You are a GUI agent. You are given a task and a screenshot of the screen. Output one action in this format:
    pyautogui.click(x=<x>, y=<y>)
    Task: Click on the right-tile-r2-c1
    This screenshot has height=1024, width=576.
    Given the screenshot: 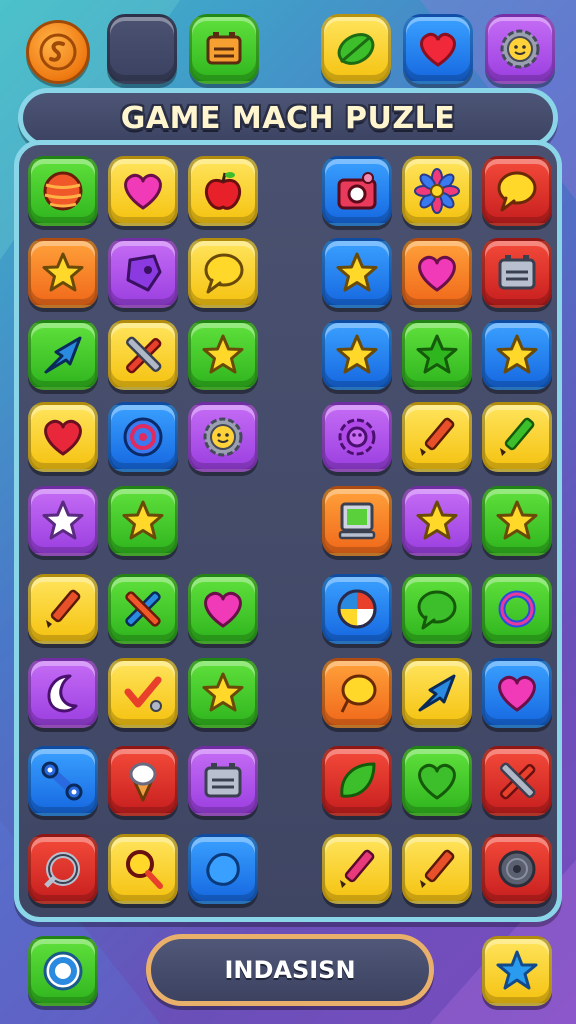 What is the action you would take?
    pyautogui.click(x=357, y=273)
    